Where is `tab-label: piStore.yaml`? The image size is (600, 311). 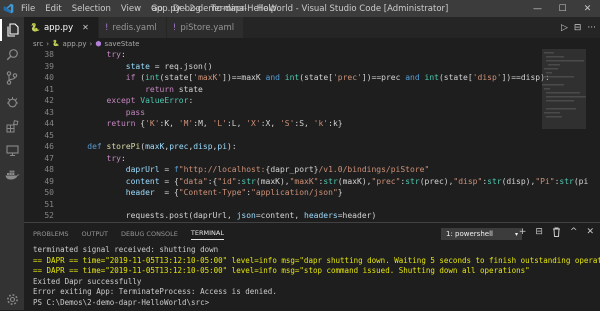 tab-label: piStore.yaml is located at coordinates (207, 27).